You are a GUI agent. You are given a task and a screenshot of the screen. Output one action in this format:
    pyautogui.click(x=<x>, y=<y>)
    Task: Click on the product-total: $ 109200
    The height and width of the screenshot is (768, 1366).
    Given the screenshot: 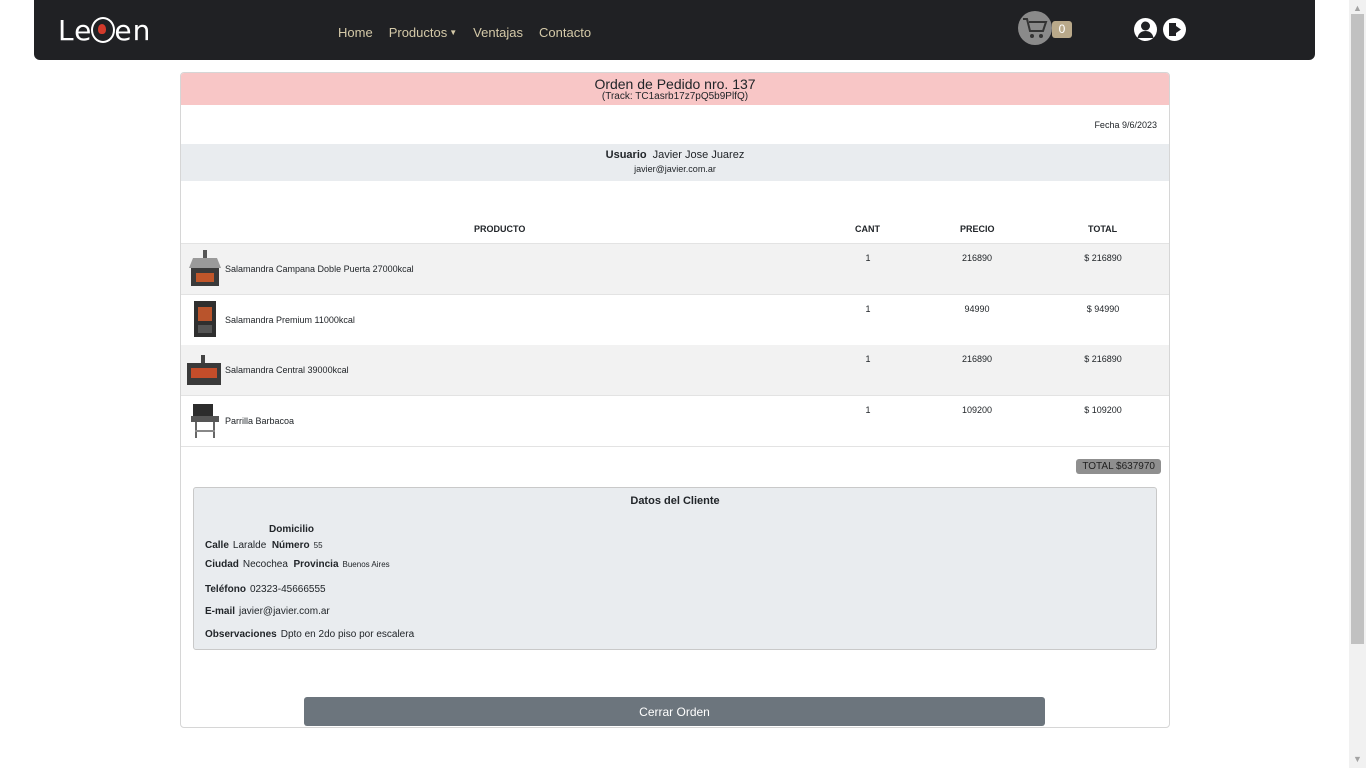 What is the action you would take?
    pyautogui.click(x=1103, y=410)
    